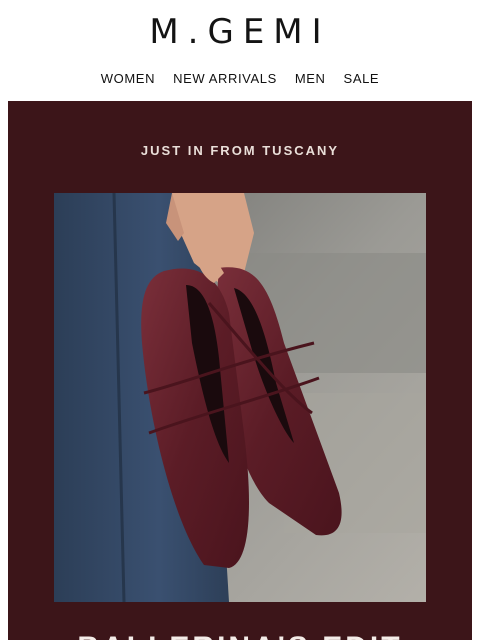 Image resolution: width=480 pixels, height=640 pixels. Describe the element at coordinates (225, 78) in the screenshot. I see `nav-item-new-arrivals: NEW ARRIVALS` at that location.